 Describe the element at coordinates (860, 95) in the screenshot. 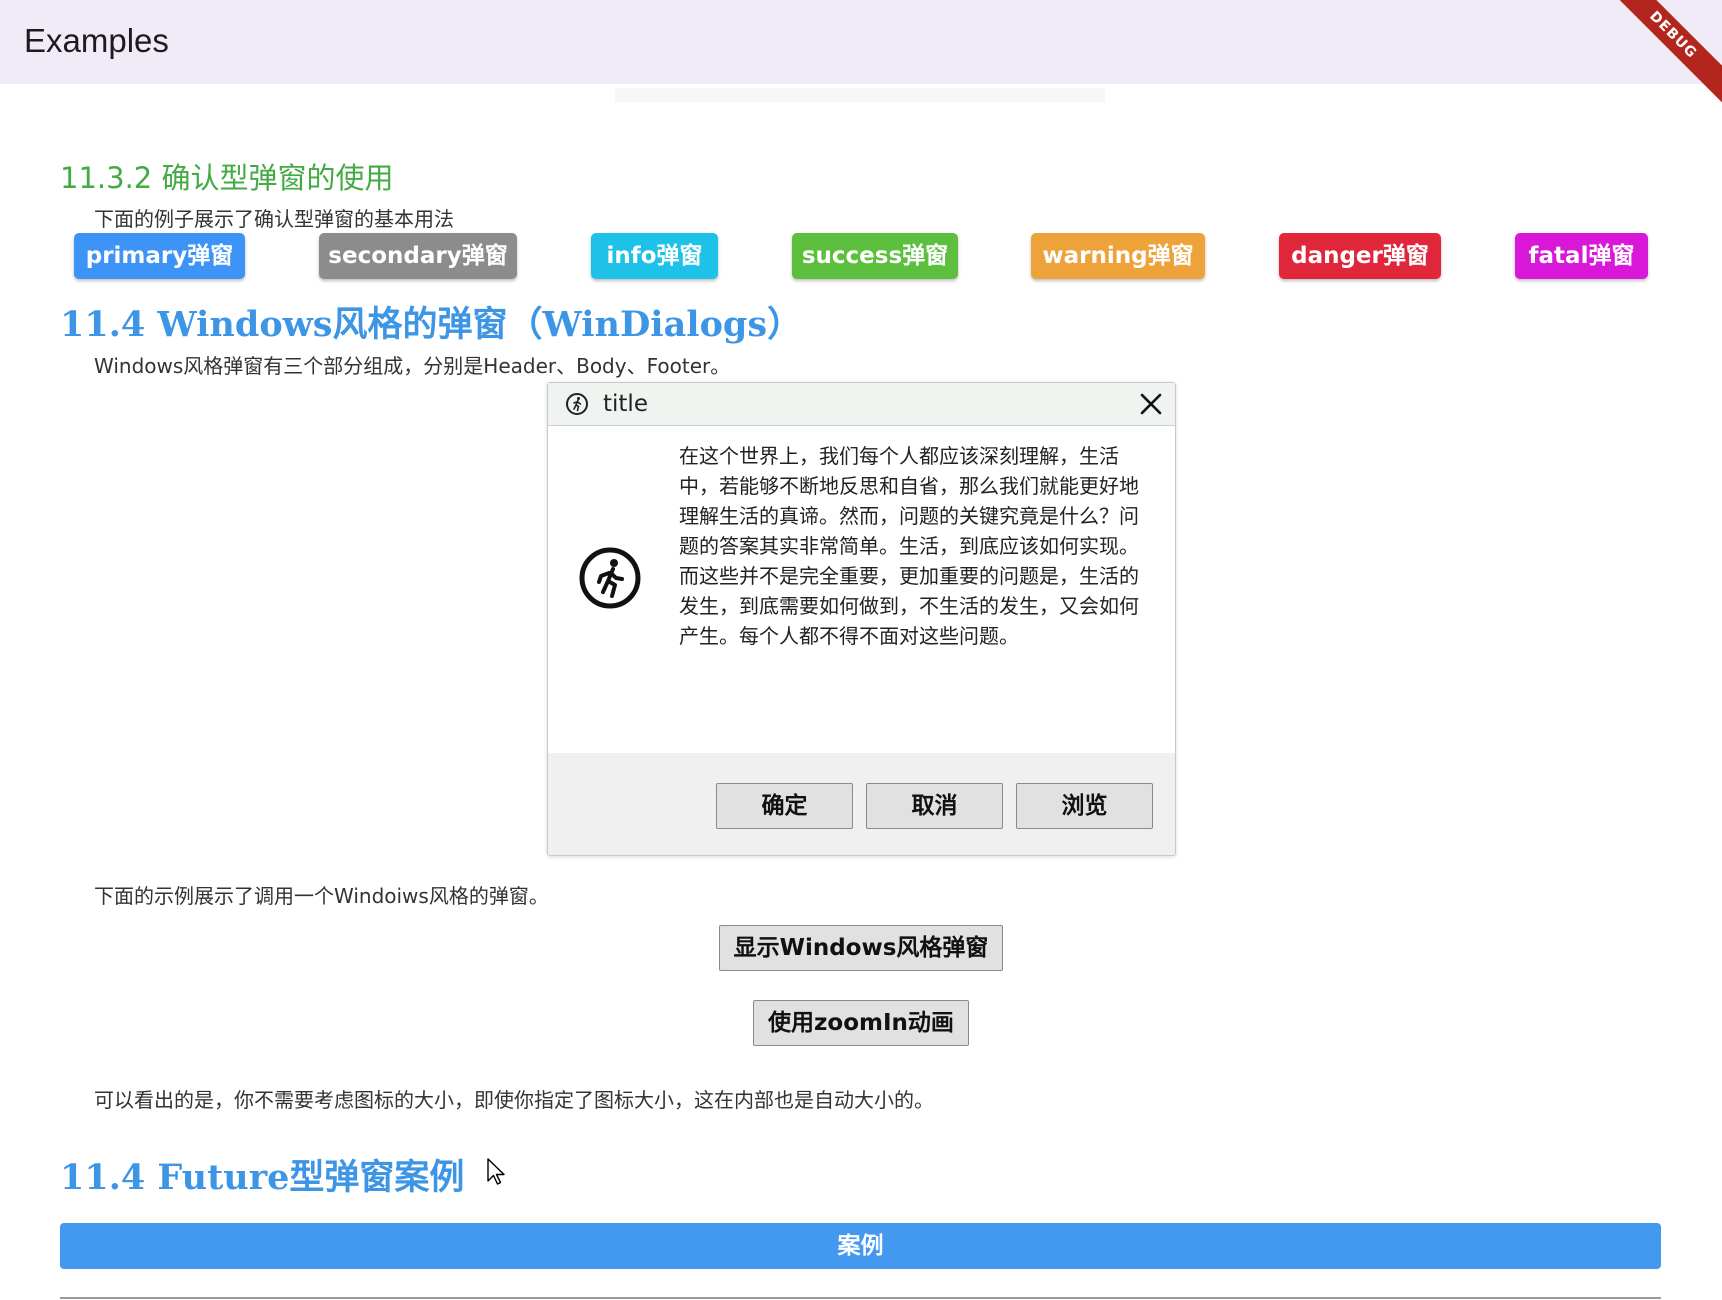

I see `scroll-shadow` at that location.